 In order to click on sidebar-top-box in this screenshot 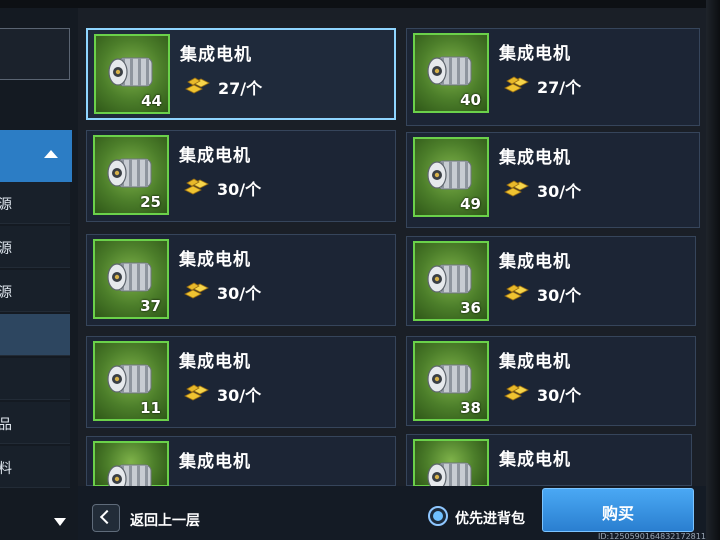, I will do `click(35, 54)`.